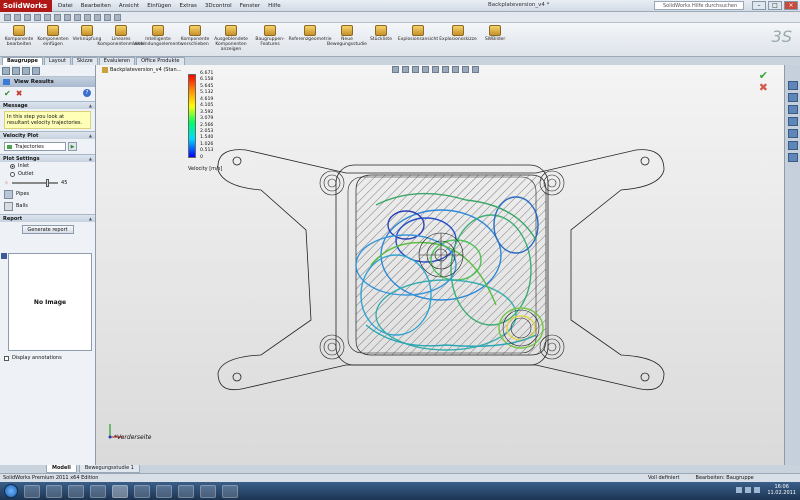 The image size is (800, 500). Describe the element at coordinates (47, 135) in the screenshot. I see `velocity-plot-section-header: Velocity Plot` at that location.